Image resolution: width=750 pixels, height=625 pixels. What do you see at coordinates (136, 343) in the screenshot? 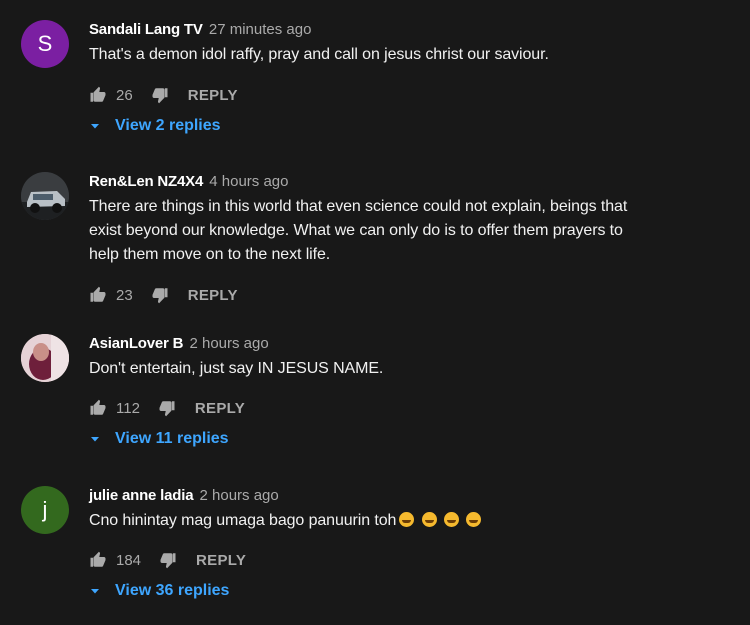
I see `author-name: AsianLover B` at bounding box center [136, 343].